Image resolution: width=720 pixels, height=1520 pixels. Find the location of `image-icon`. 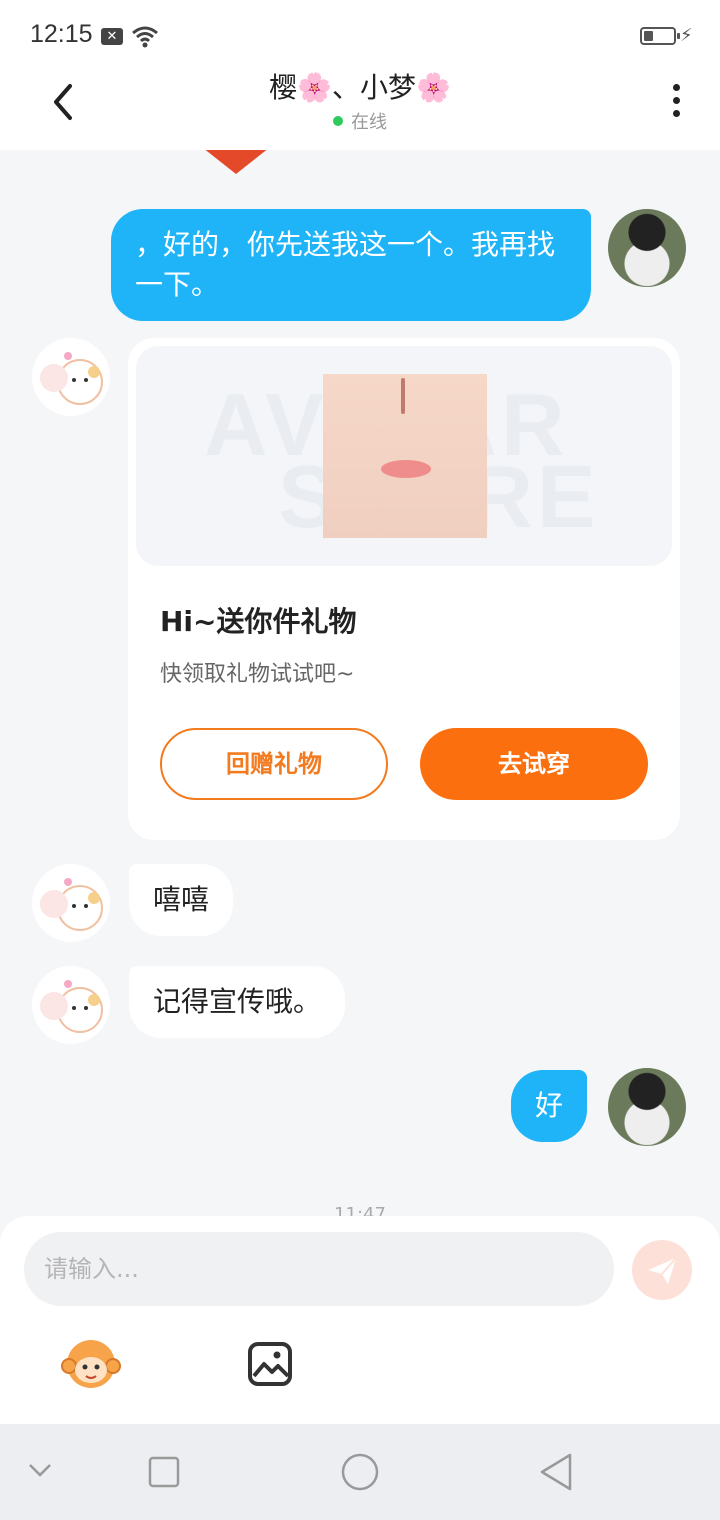

image-icon is located at coordinates (270, 1364).